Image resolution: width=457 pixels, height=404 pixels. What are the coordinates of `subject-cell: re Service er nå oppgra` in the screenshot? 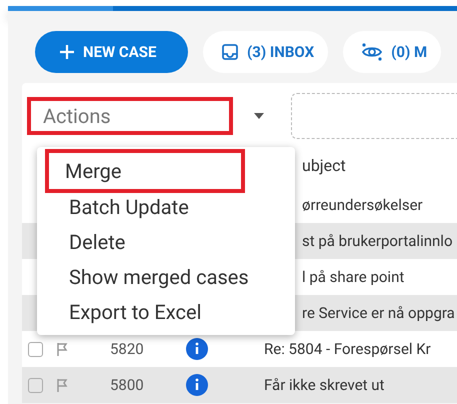 It's located at (378, 313).